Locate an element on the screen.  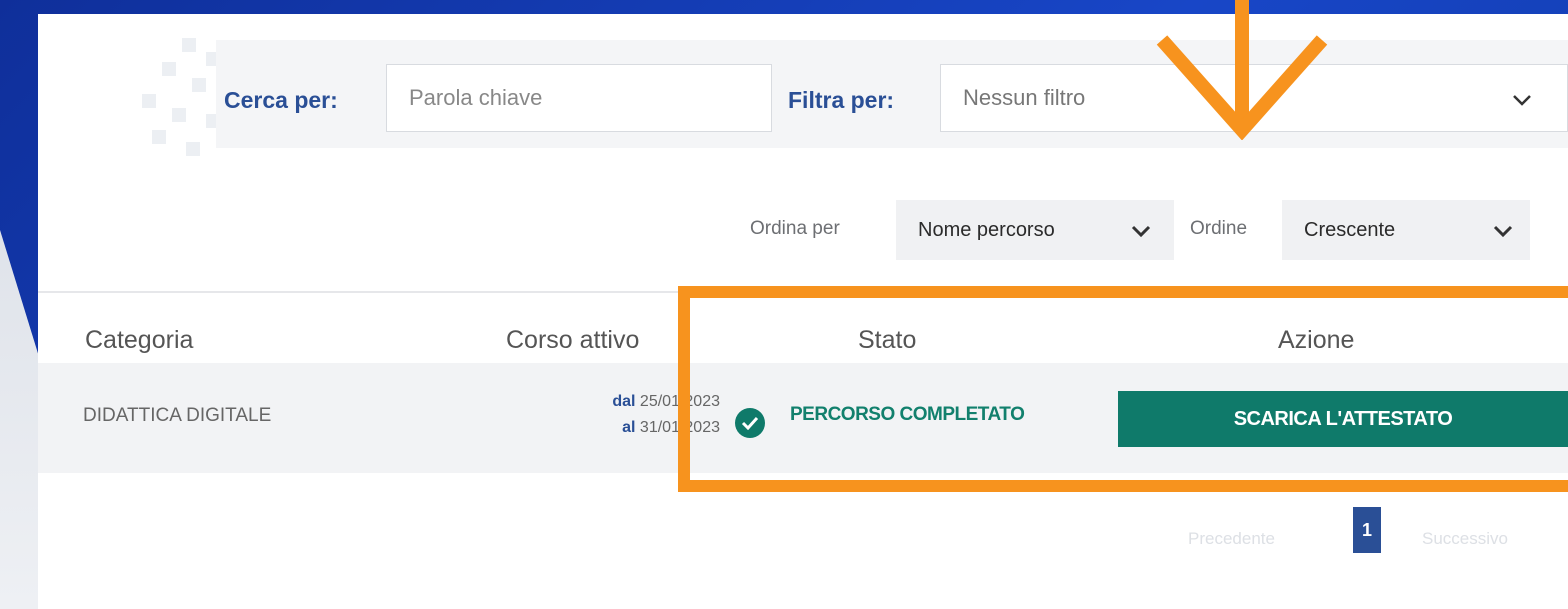
date-to-label: al is located at coordinates (629, 427).